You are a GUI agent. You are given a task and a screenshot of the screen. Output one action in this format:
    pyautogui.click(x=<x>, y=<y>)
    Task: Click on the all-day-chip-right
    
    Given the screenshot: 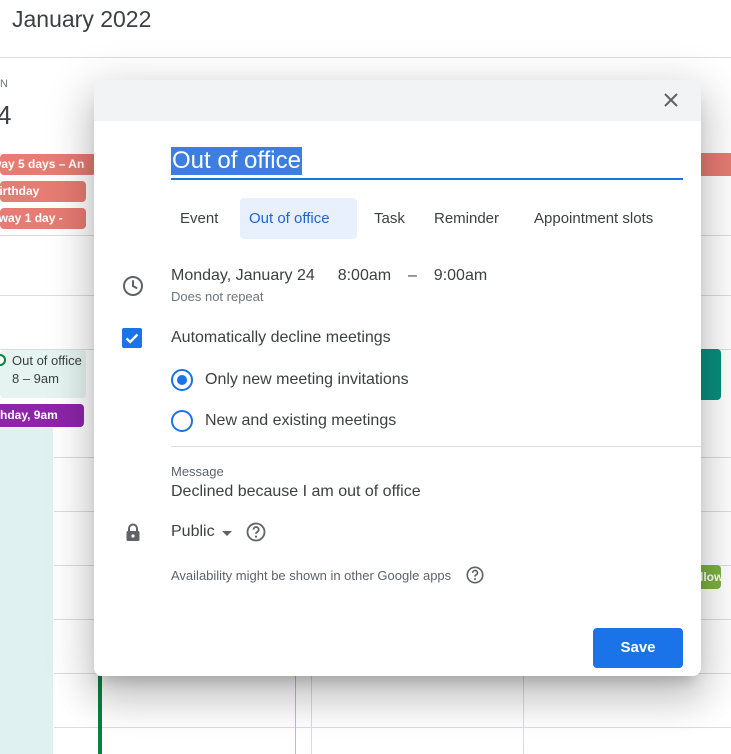 What is the action you would take?
    pyautogui.click(x=715, y=164)
    